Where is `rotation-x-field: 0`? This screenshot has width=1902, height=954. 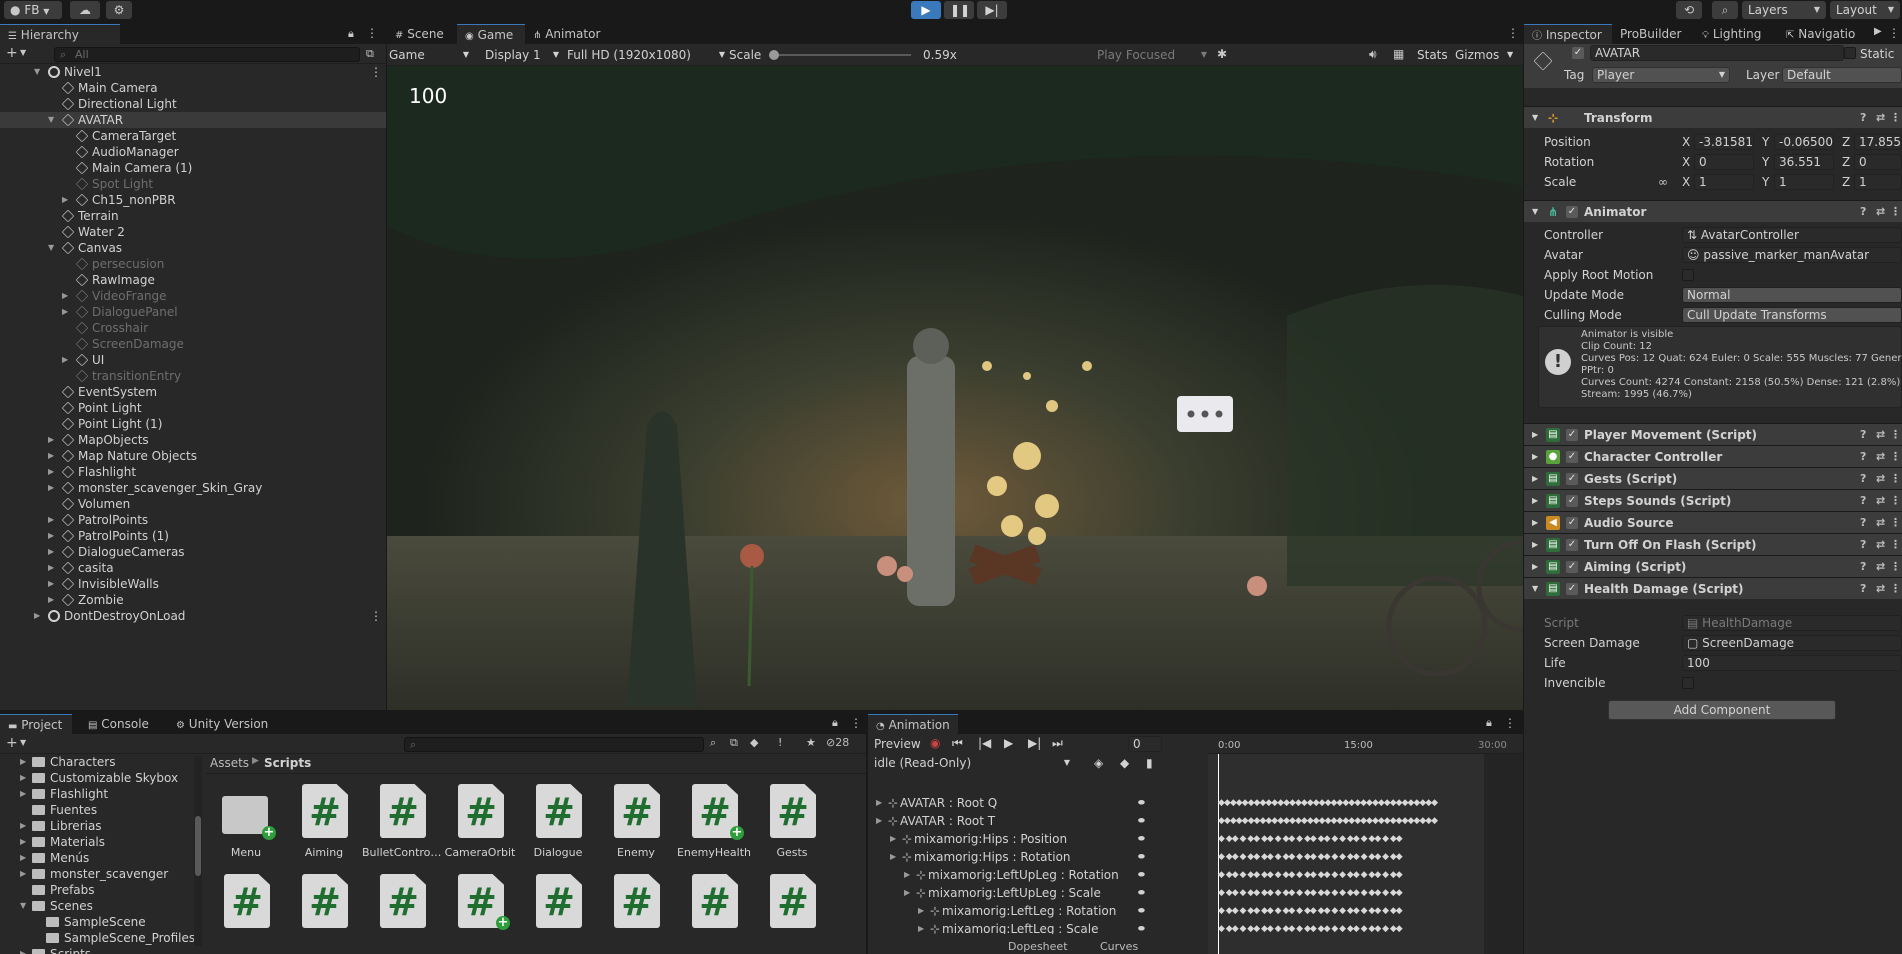 rotation-x-field: 0 is located at coordinates (1724, 162).